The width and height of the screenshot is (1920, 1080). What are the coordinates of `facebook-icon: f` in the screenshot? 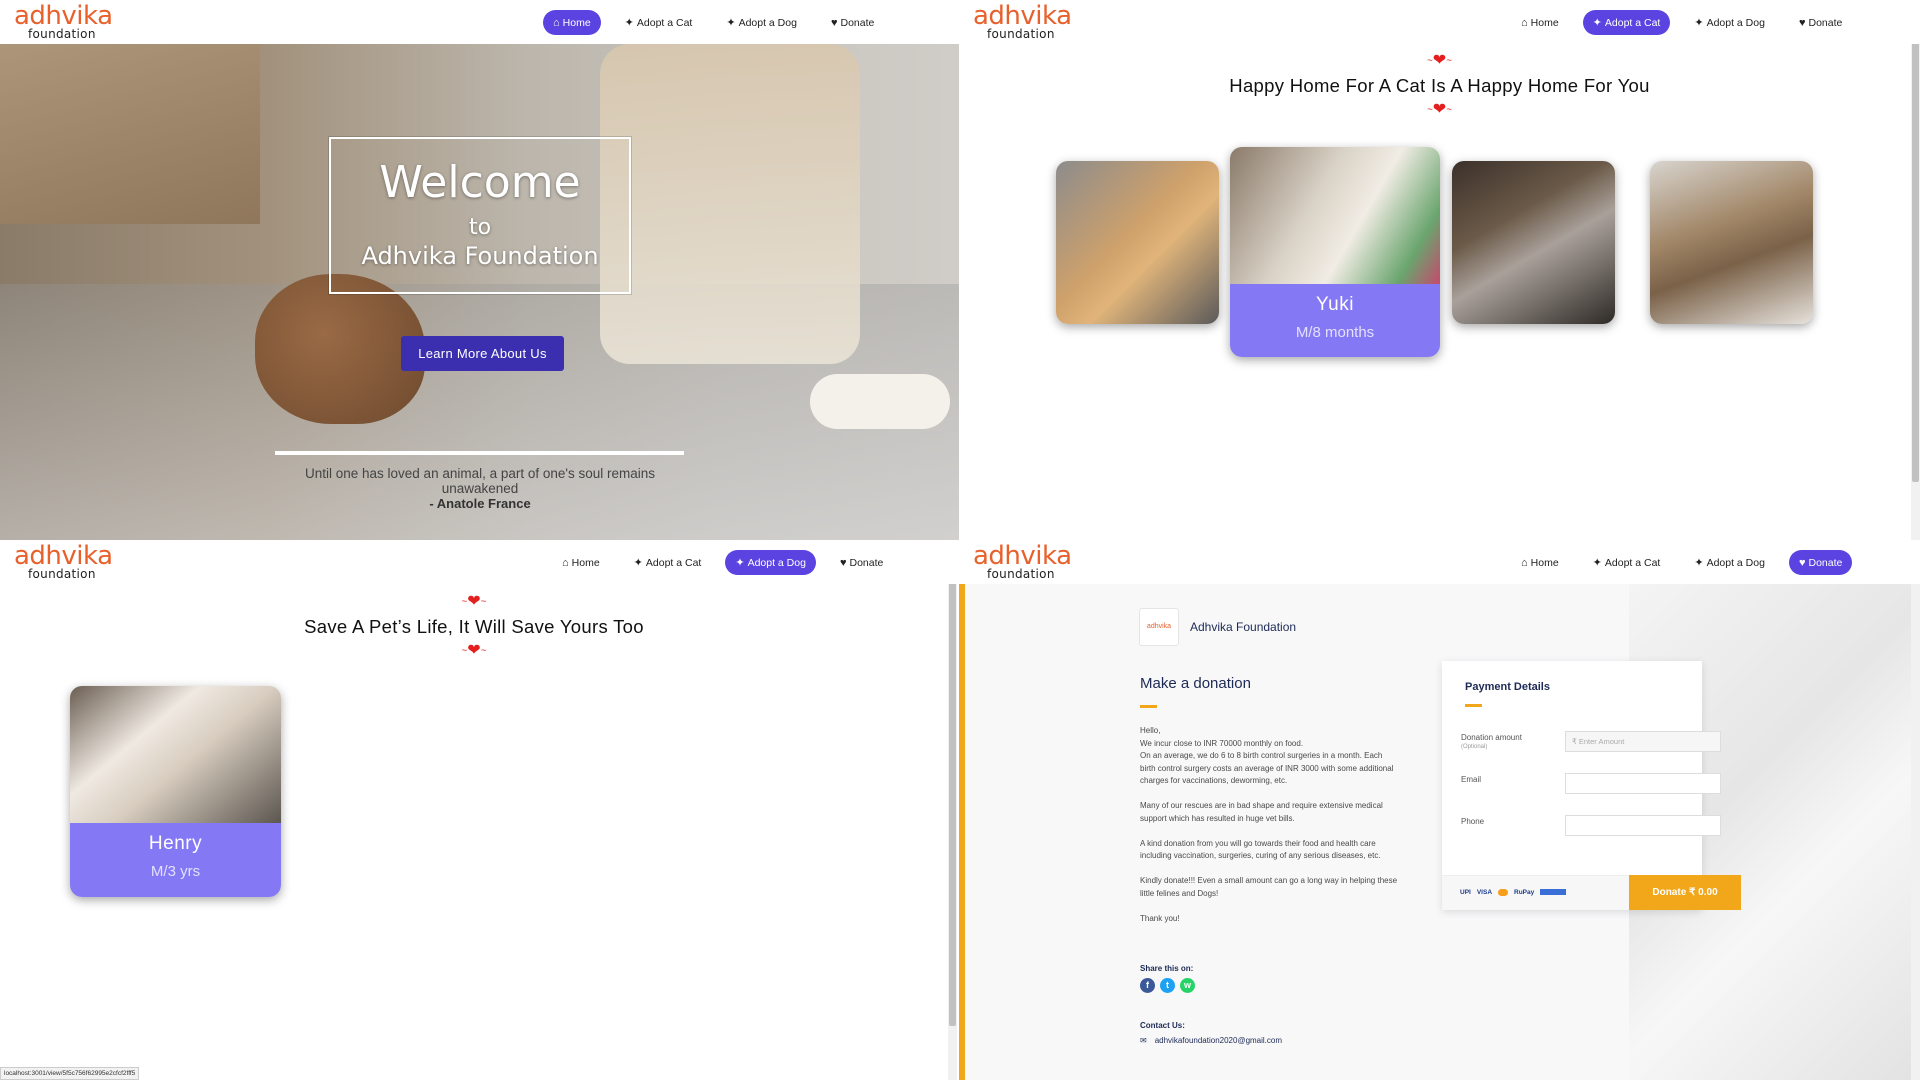 It's located at (1147, 985).